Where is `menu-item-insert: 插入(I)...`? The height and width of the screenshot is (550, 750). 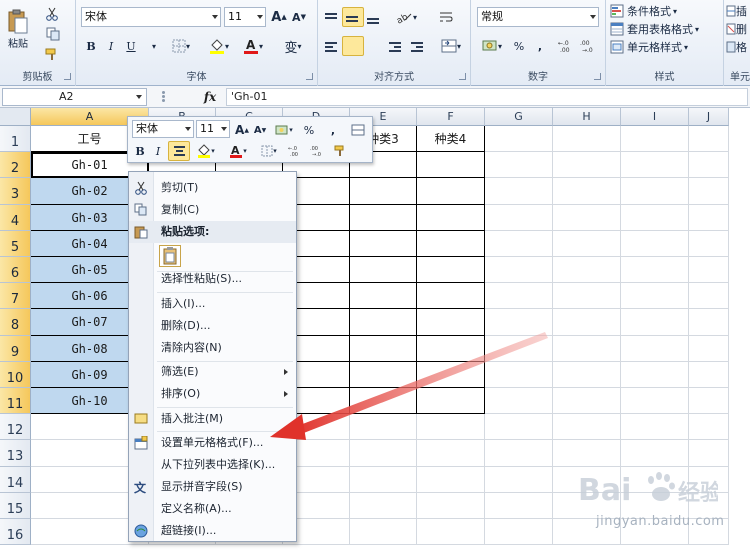
menu-item-insert: 插入(I)... is located at coordinates (212, 304).